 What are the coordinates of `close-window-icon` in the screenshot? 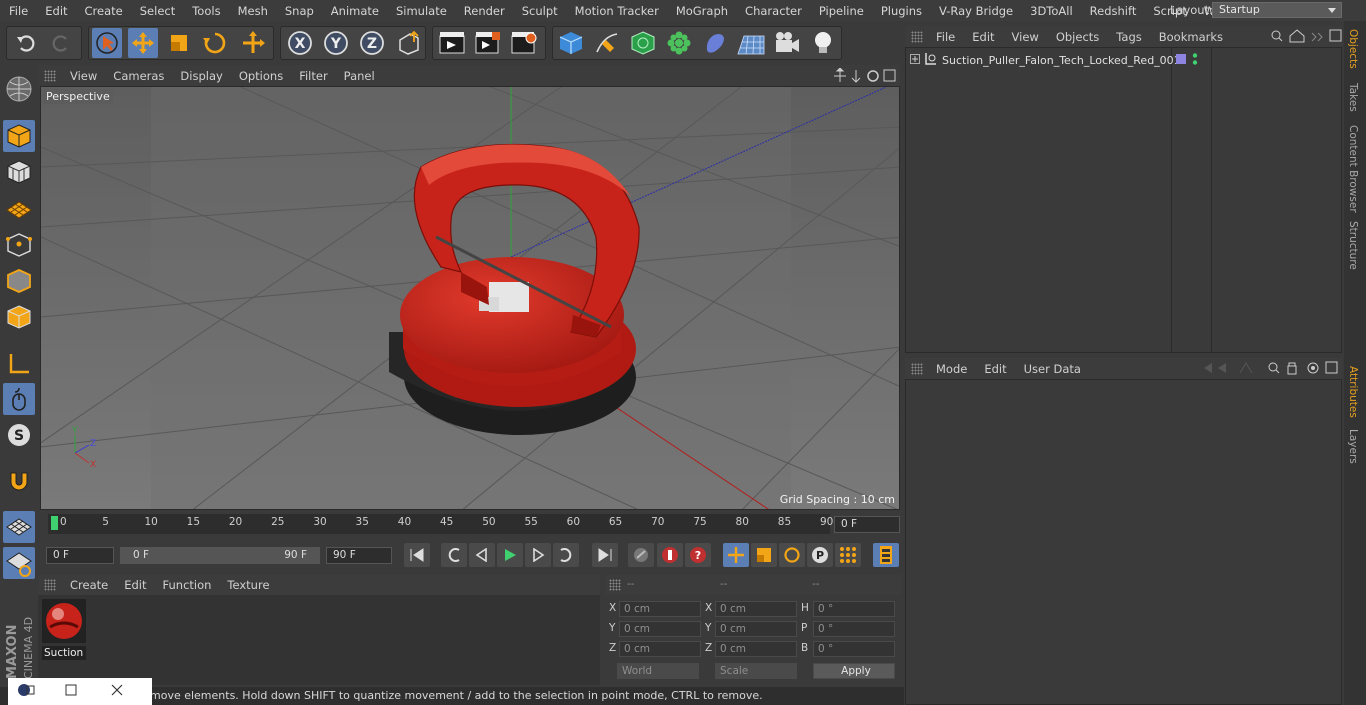 It's located at (117, 691).